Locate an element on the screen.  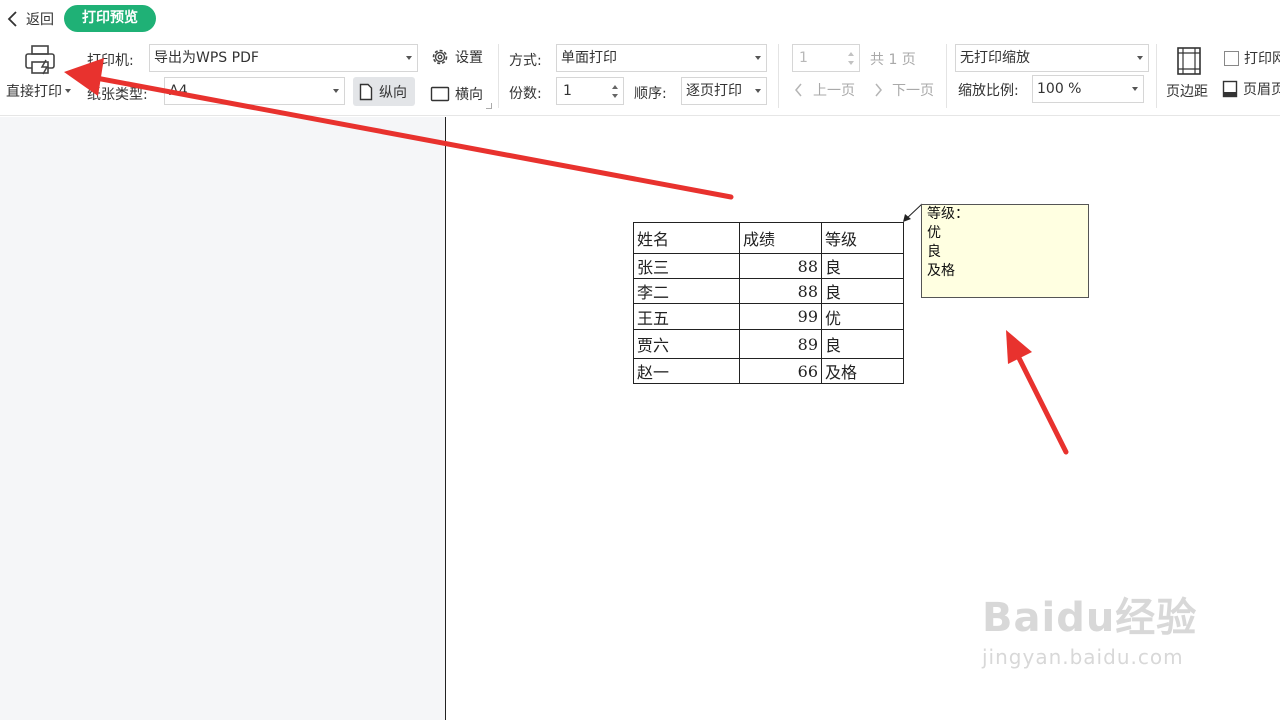
arrow-to-comment is located at coordinates (1037, 392).